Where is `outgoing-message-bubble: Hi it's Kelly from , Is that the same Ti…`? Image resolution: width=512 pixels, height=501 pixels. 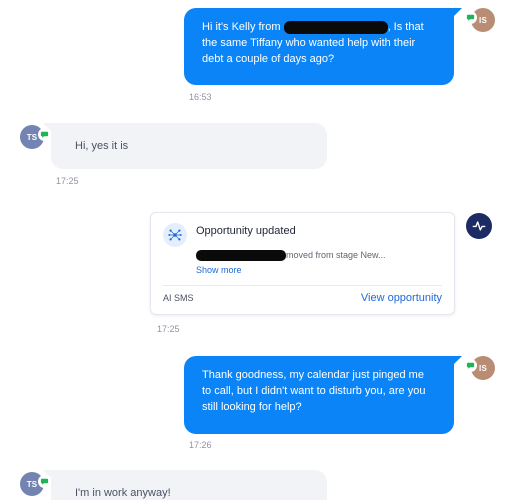 outgoing-message-bubble: Hi it's Kelly from , Is that the same Ti… is located at coordinates (323, 46).